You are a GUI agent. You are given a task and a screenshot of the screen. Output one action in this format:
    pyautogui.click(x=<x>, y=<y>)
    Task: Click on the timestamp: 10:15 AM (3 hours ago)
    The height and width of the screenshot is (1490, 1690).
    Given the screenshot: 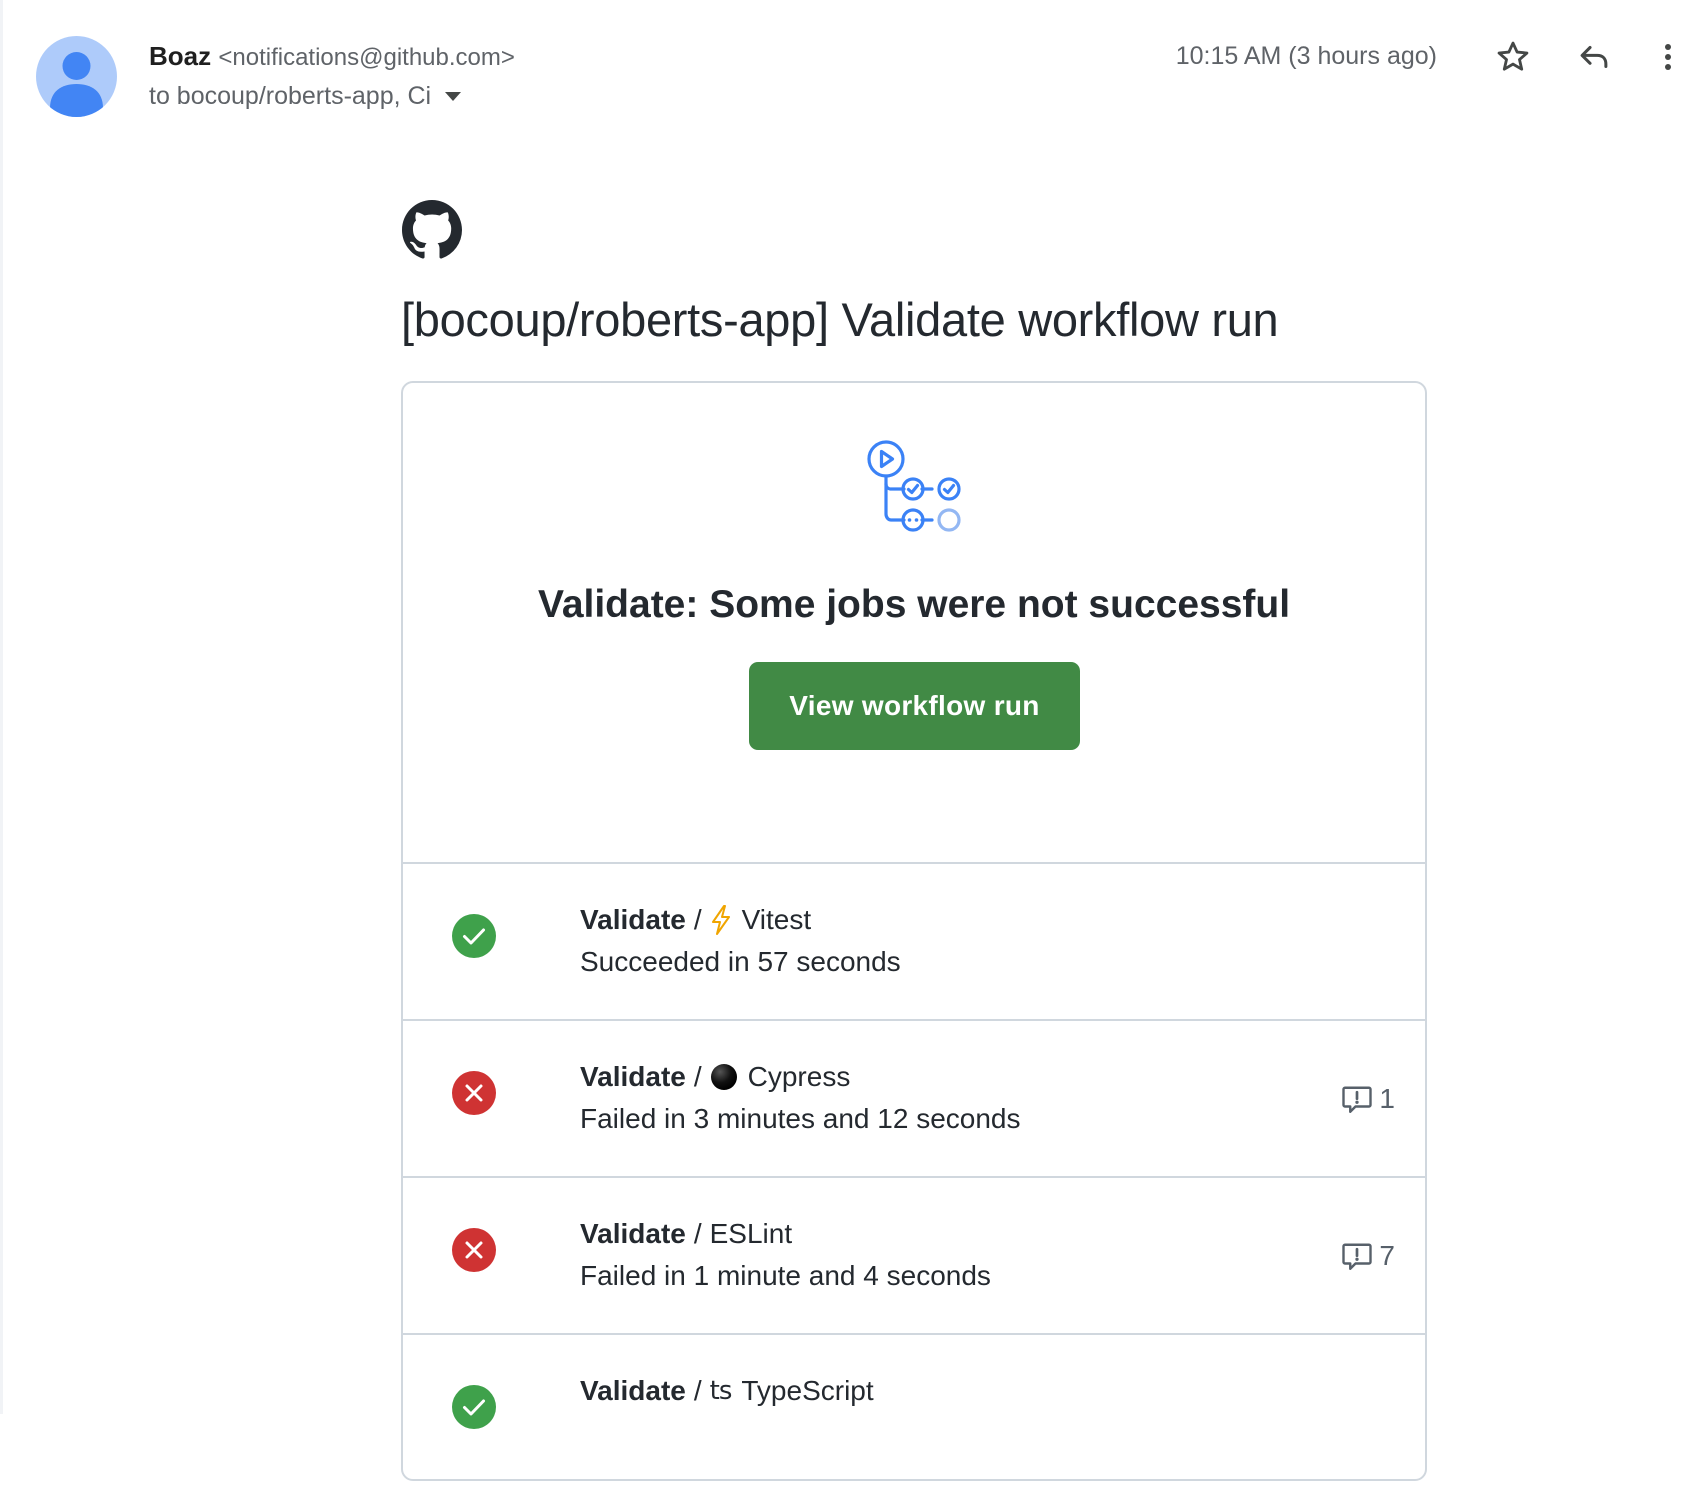 What is the action you would take?
    pyautogui.click(x=1306, y=56)
    